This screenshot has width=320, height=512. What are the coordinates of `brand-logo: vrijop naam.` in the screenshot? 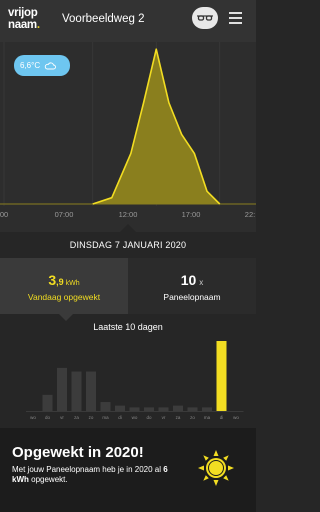 It's located at (25, 19).